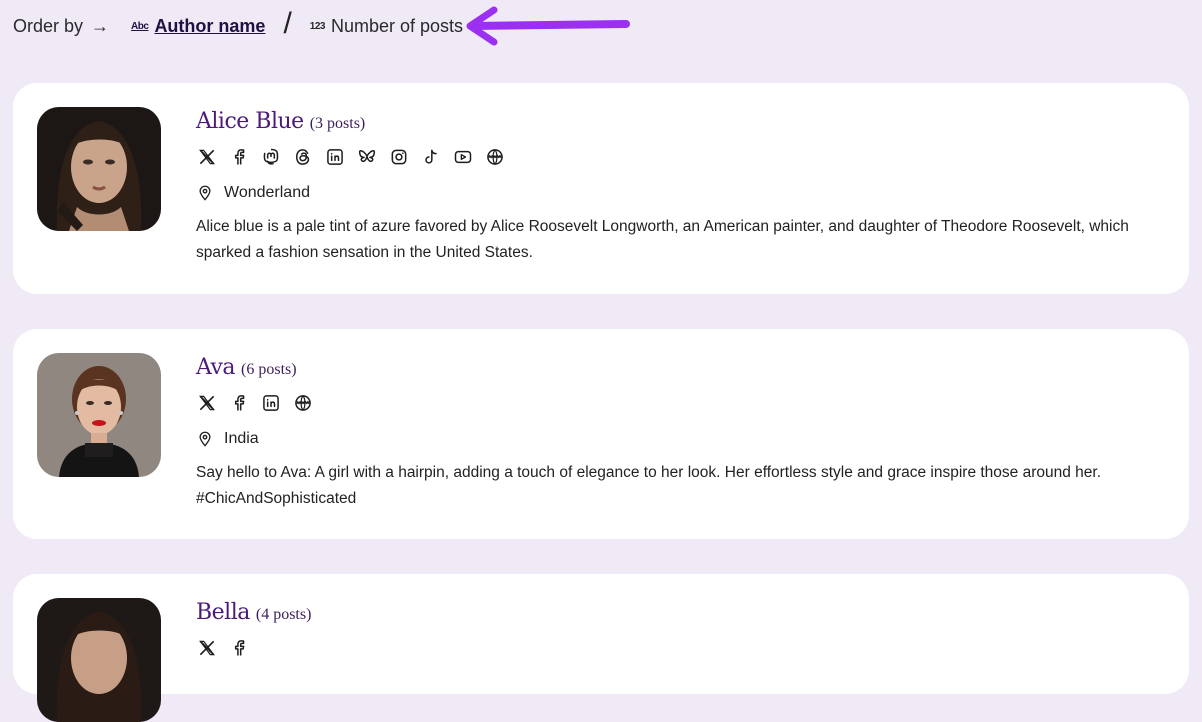  What do you see at coordinates (140, 26) in the screenshot?
I see `alphabetical-icon: Abc` at bounding box center [140, 26].